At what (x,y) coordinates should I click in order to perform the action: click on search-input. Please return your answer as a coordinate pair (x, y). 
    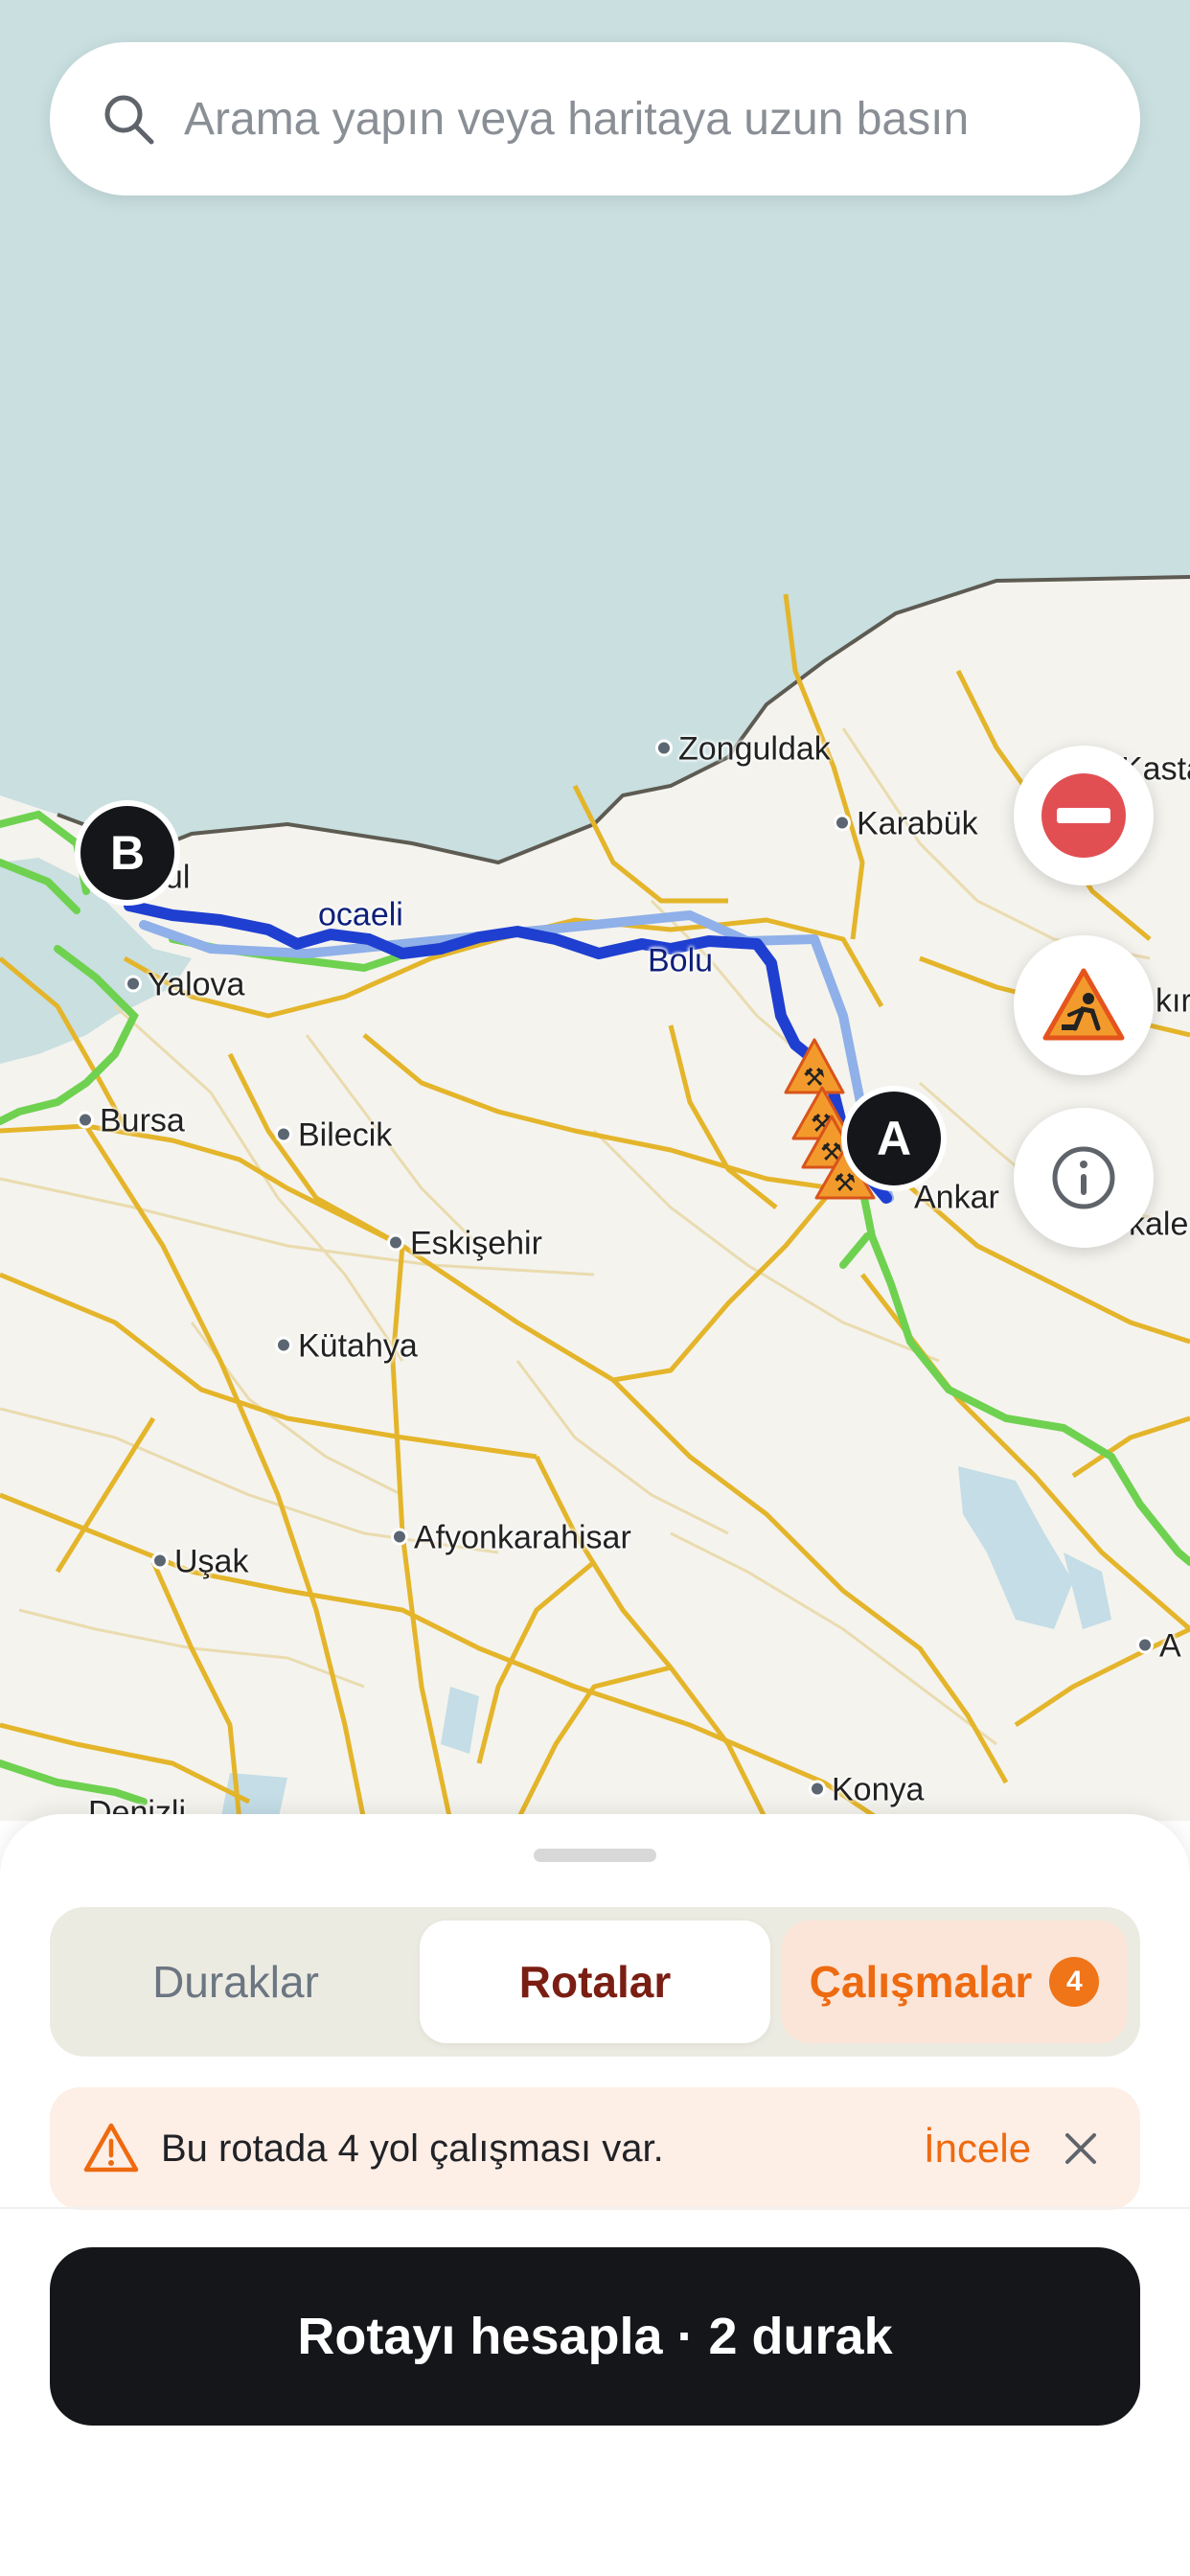
    Looking at the image, I should click on (644, 118).